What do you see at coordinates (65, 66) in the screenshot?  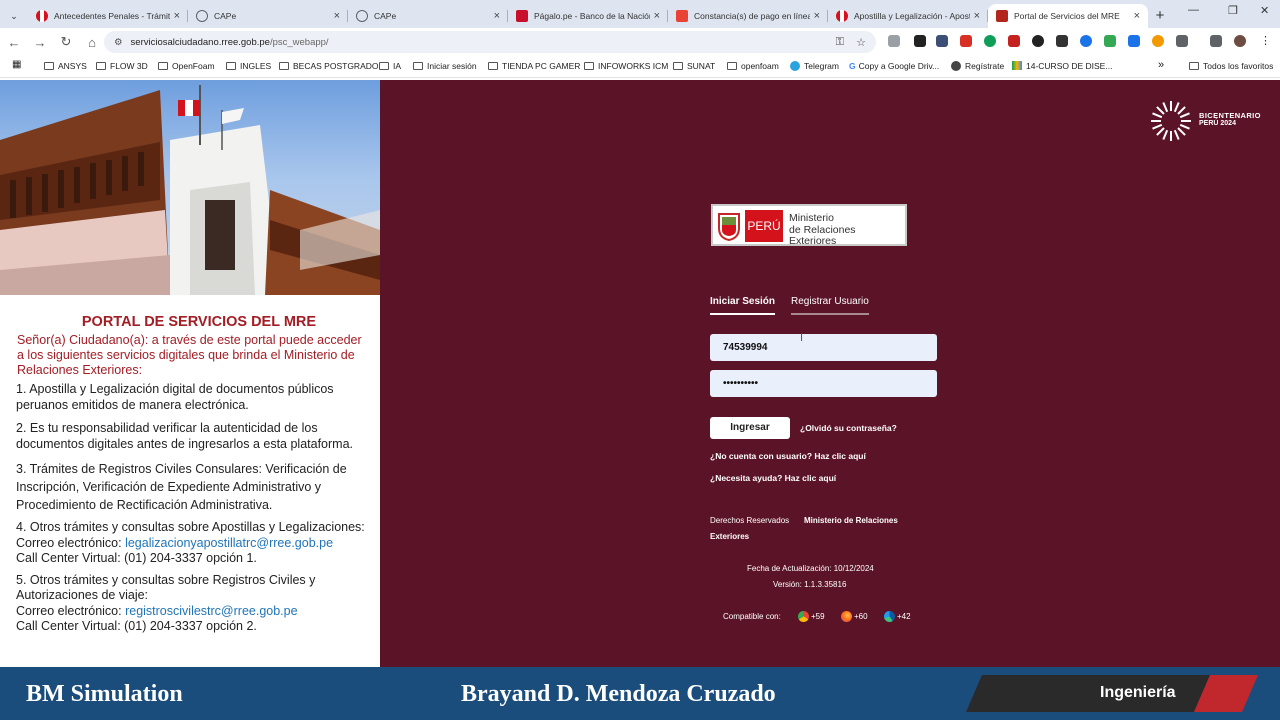 I see `bookmark-folder: ANSYS` at bounding box center [65, 66].